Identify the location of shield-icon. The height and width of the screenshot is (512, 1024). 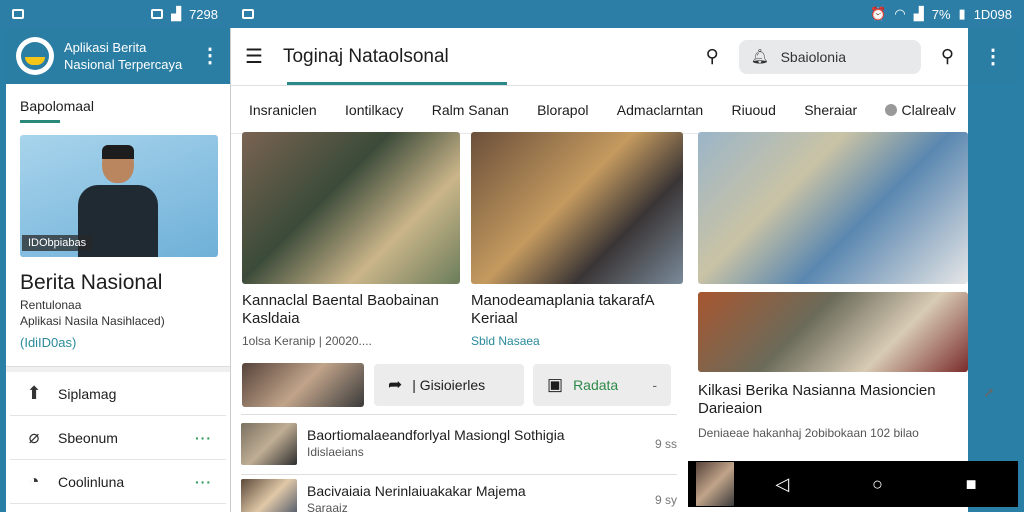
(157, 14).